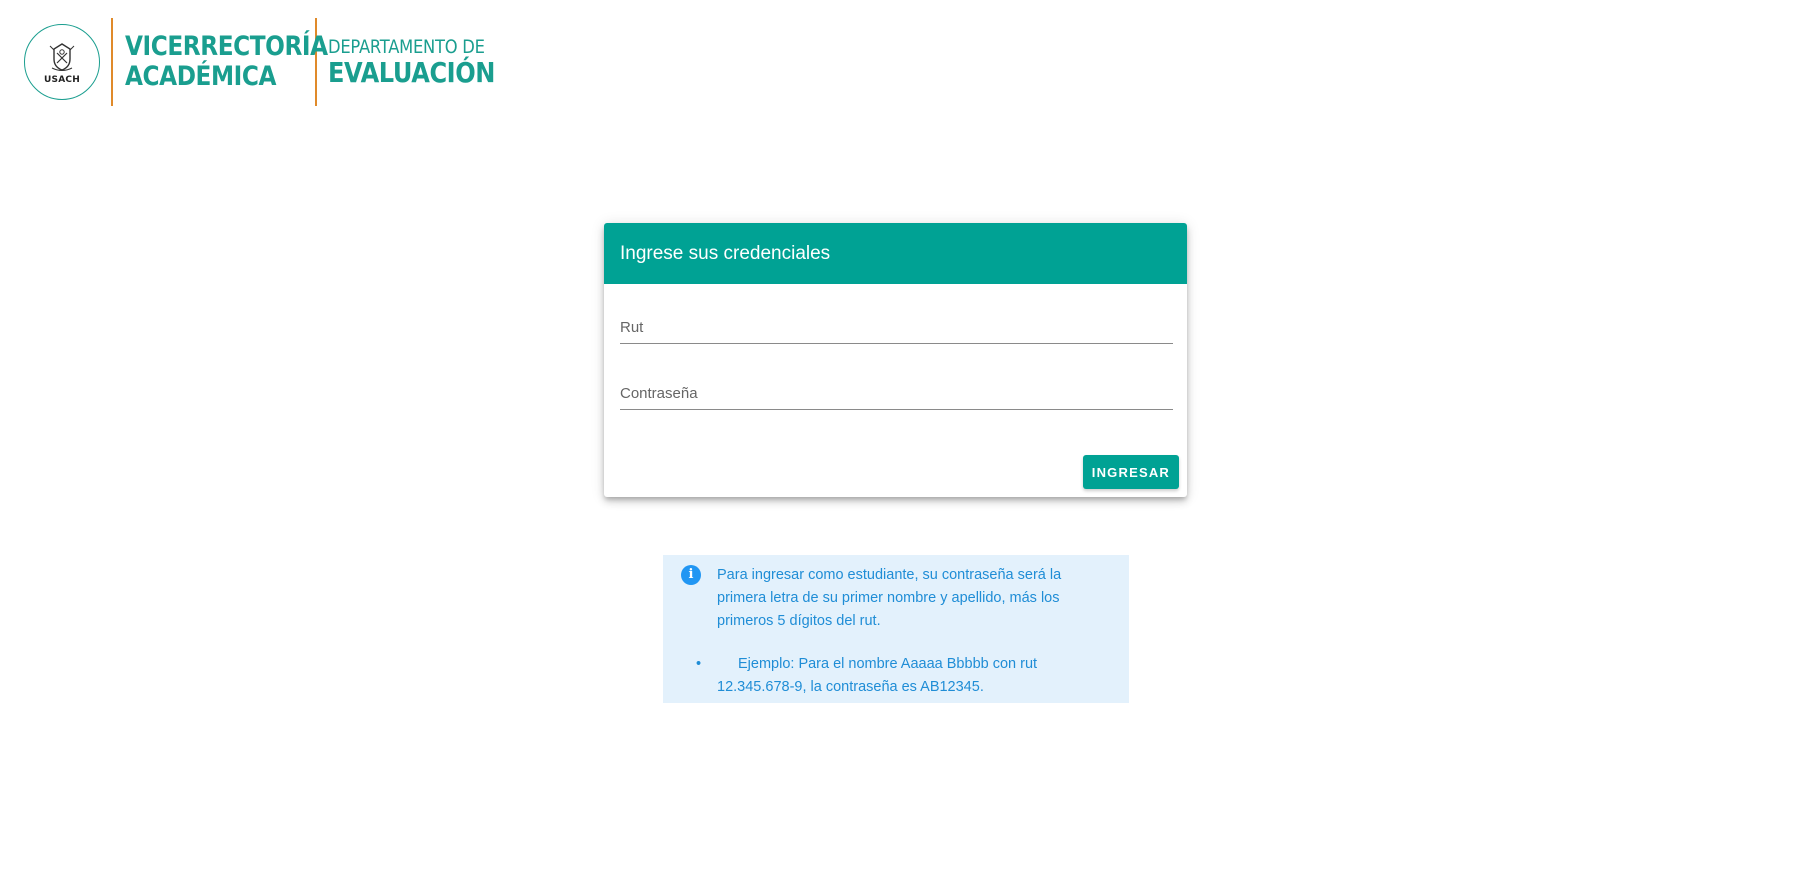 This screenshot has height=888, width=1794. I want to click on brand-line-2: ACADÉMICA, so click(201, 76).